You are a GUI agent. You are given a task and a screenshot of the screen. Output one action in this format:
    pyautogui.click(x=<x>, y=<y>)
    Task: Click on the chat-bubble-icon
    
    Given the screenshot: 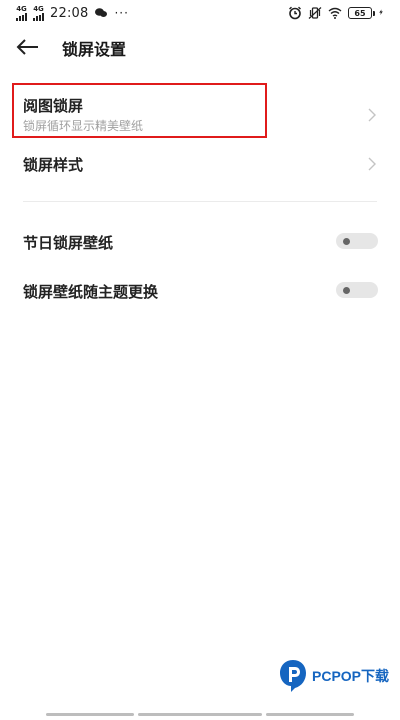 What is the action you would take?
    pyautogui.click(x=101, y=12)
    